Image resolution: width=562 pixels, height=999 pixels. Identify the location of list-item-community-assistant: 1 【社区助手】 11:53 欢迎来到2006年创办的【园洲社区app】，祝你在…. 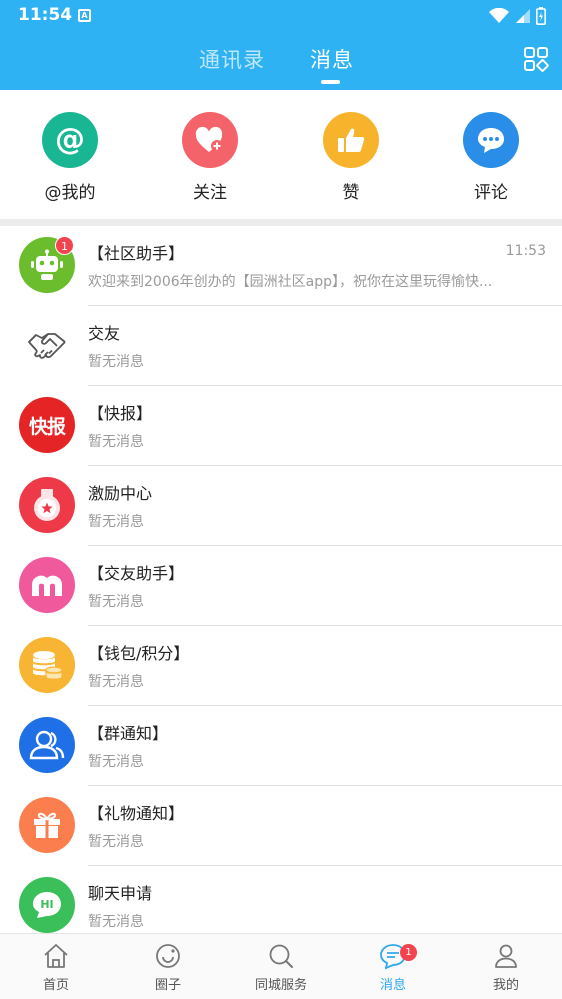
(281, 266).